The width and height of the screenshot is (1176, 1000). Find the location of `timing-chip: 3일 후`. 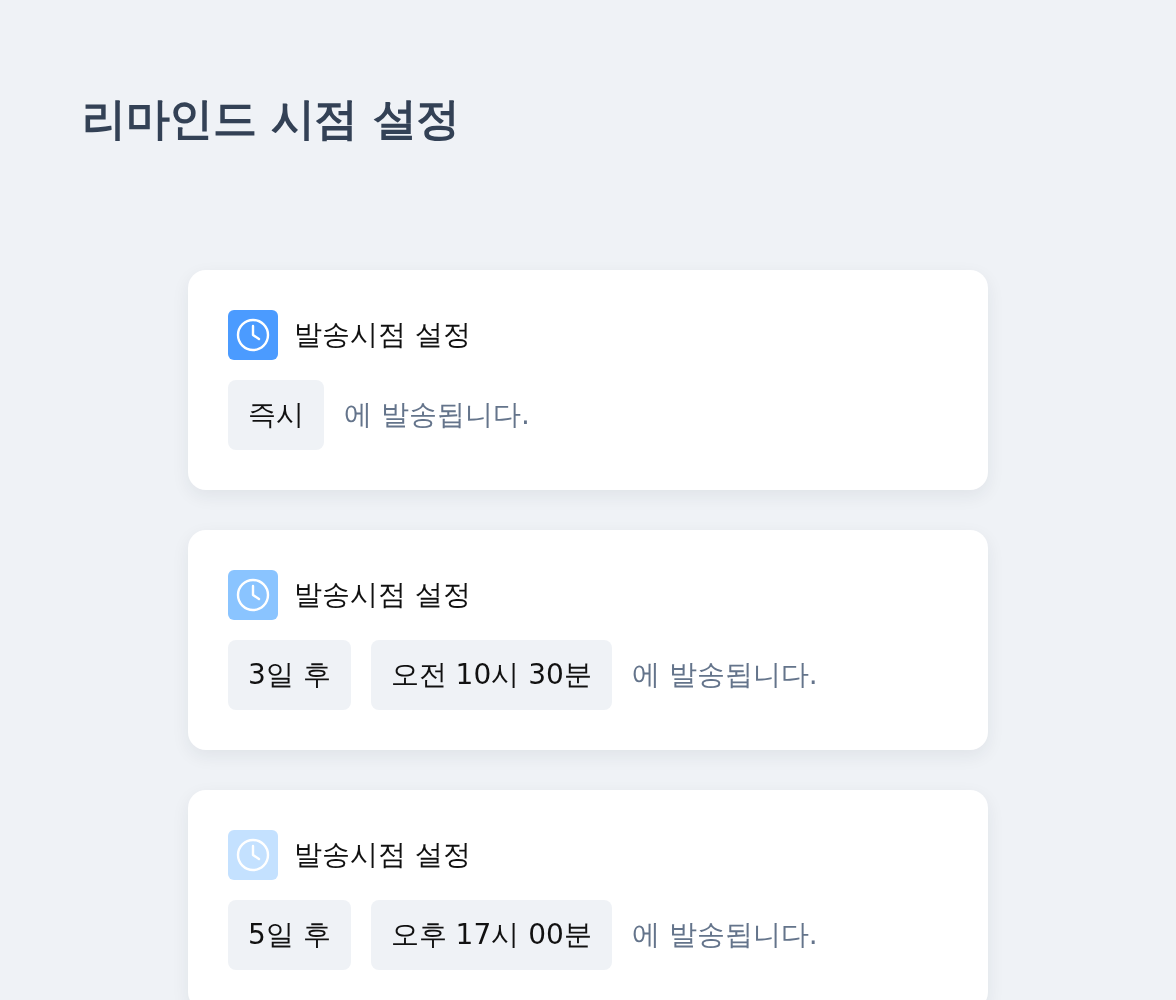

timing-chip: 3일 후 is located at coordinates (289, 675).